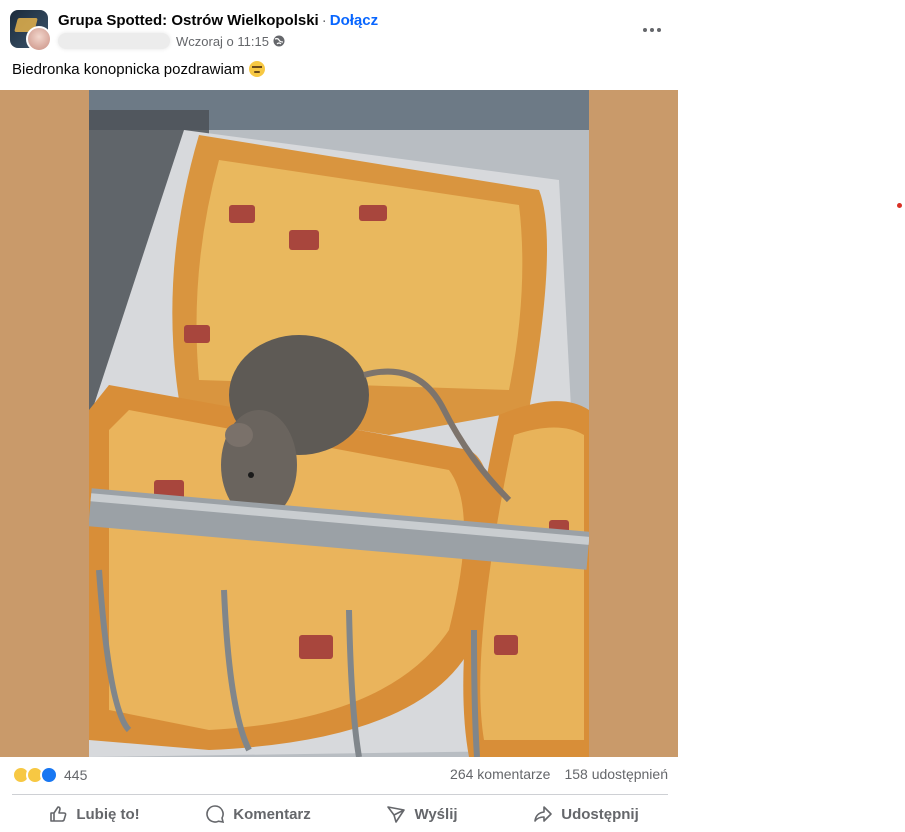 The height and width of the screenshot is (832, 905). What do you see at coordinates (171, 41) in the screenshot?
I see `post-meta: Wczoraj o 11:15` at bounding box center [171, 41].